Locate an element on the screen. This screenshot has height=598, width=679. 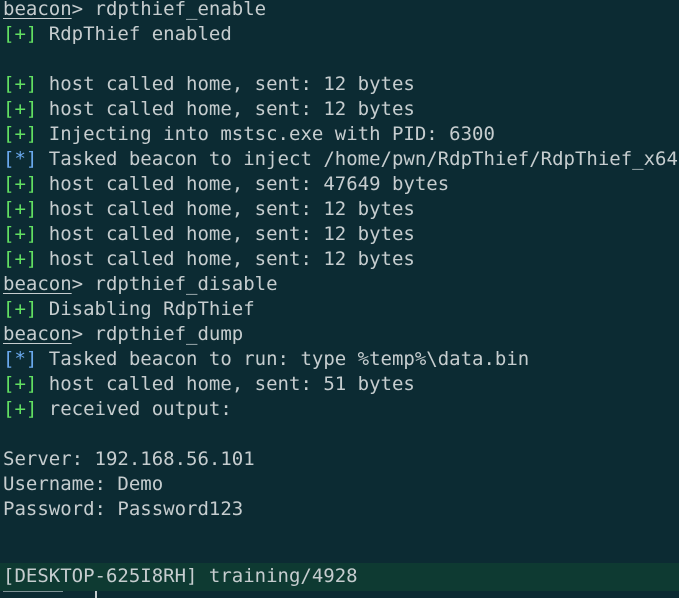
success-message-line: [+] host called home, sent: 51 bytes is located at coordinates (341, 384).